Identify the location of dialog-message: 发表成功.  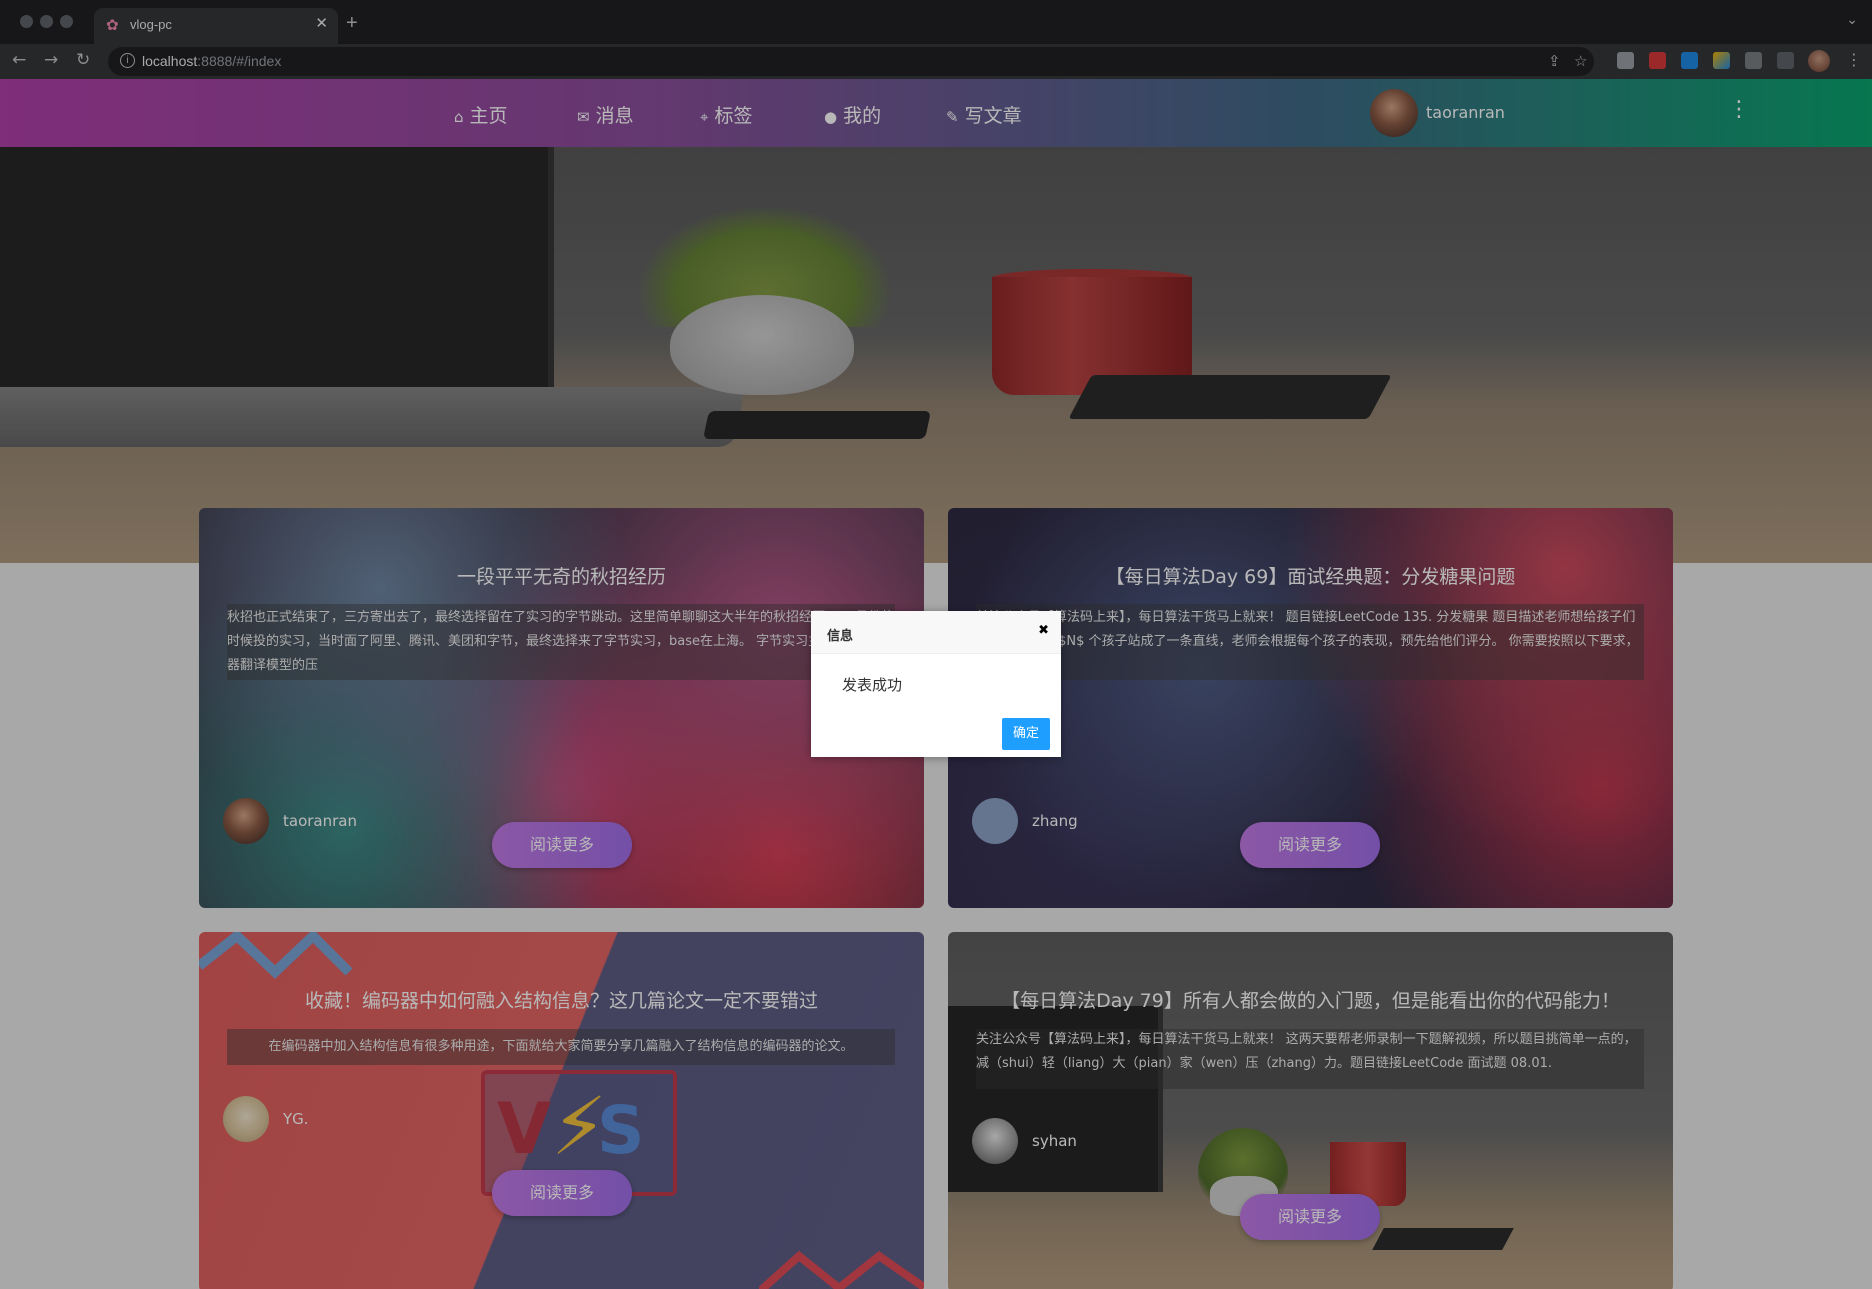
(872, 685).